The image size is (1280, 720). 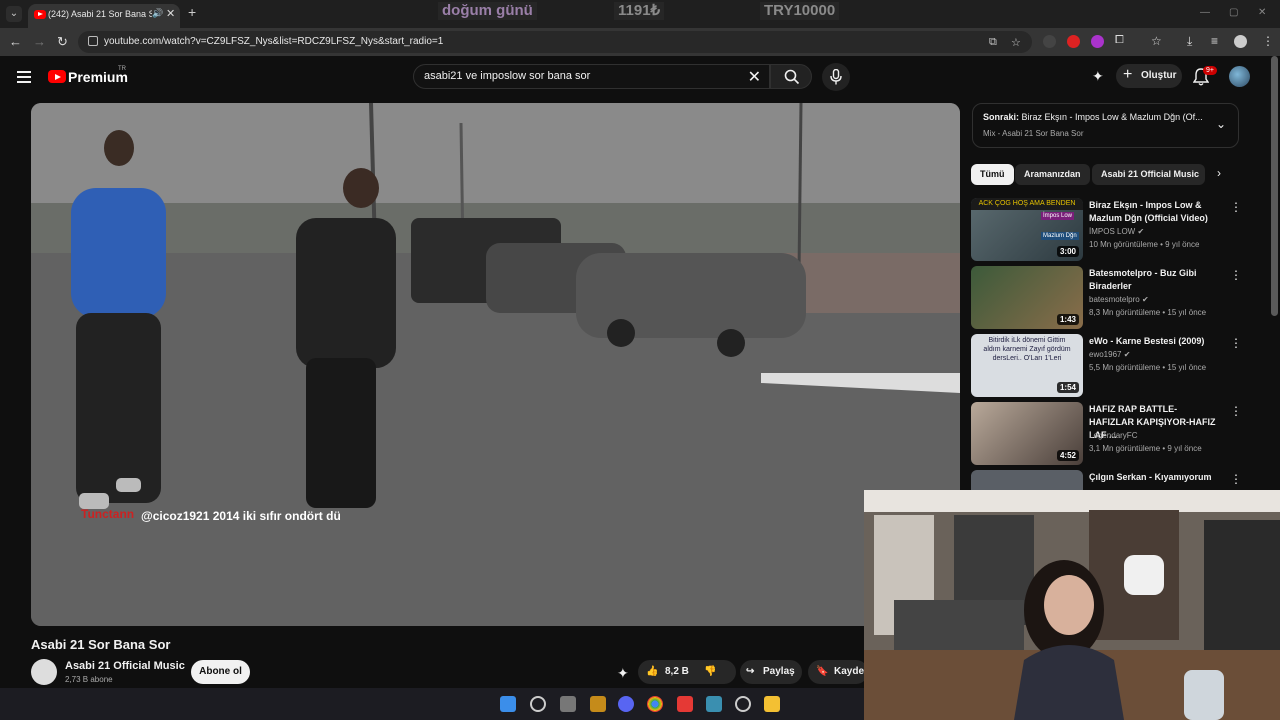 I want to click on more-menu-icon: ⋮, so click(x=1268, y=41).